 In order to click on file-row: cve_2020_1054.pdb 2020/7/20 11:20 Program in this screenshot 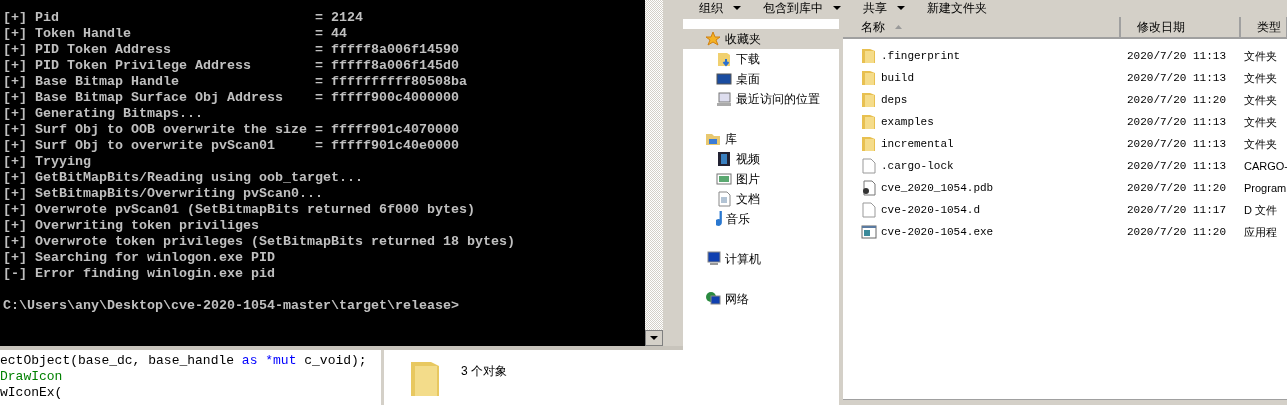, I will do `click(1065, 188)`.